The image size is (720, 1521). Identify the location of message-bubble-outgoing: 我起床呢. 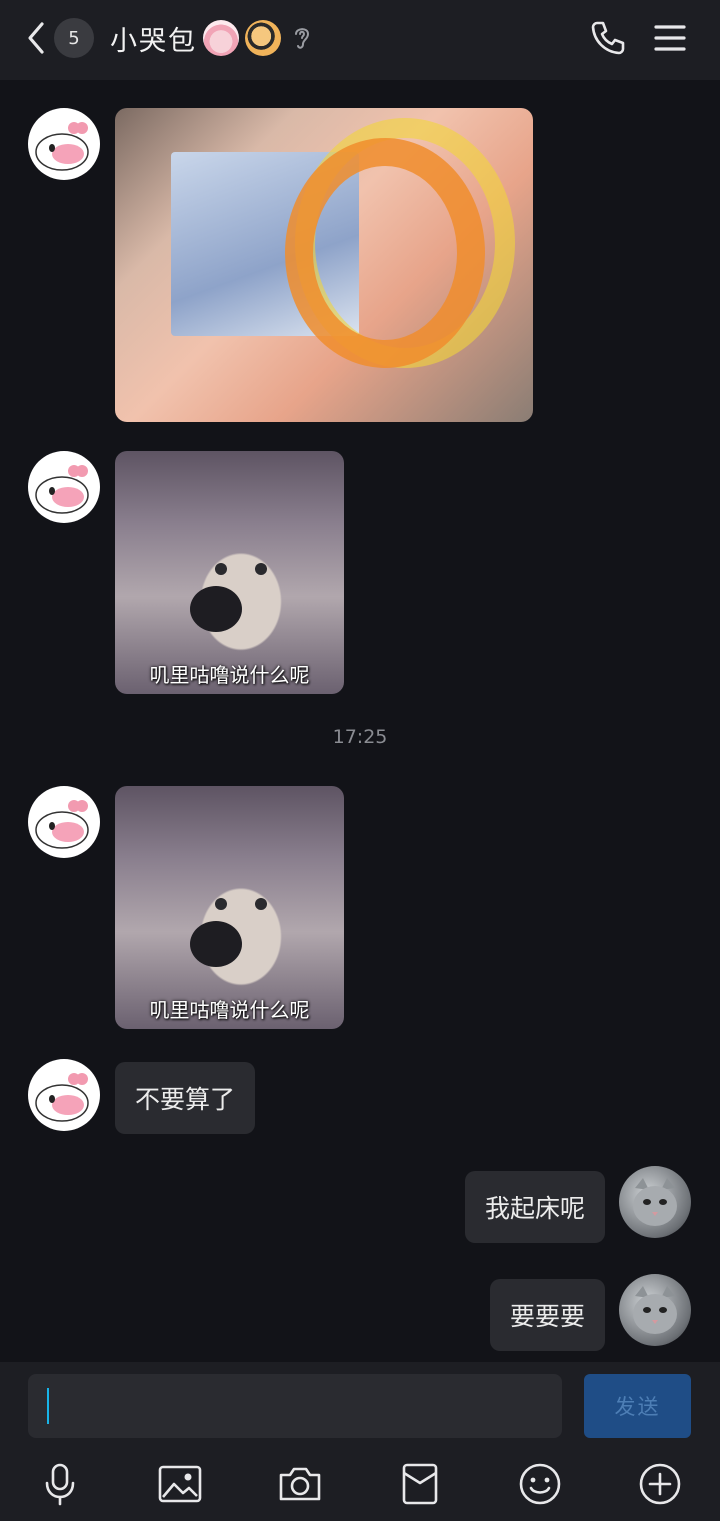
(534, 1207).